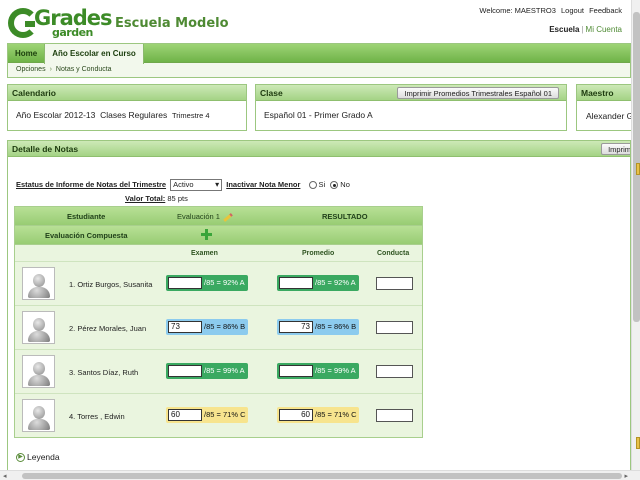  What do you see at coordinates (225, 414) in the screenshot?
I see `exam-score-result: /85 = 71% C` at bounding box center [225, 414].